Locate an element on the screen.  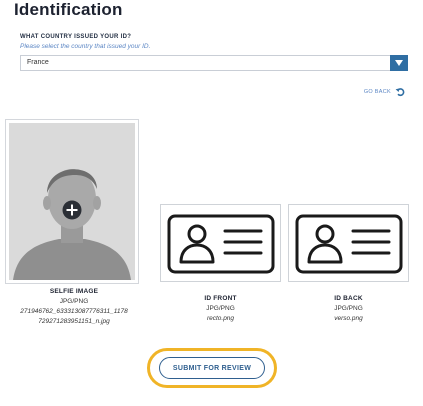
submit-for-review-button: SUBMIT FOR REVIEW is located at coordinates (212, 368).